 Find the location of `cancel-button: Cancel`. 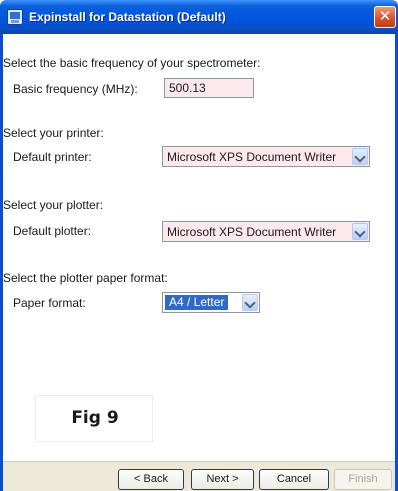

cancel-button: Cancel is located at coordinates (294, 479).